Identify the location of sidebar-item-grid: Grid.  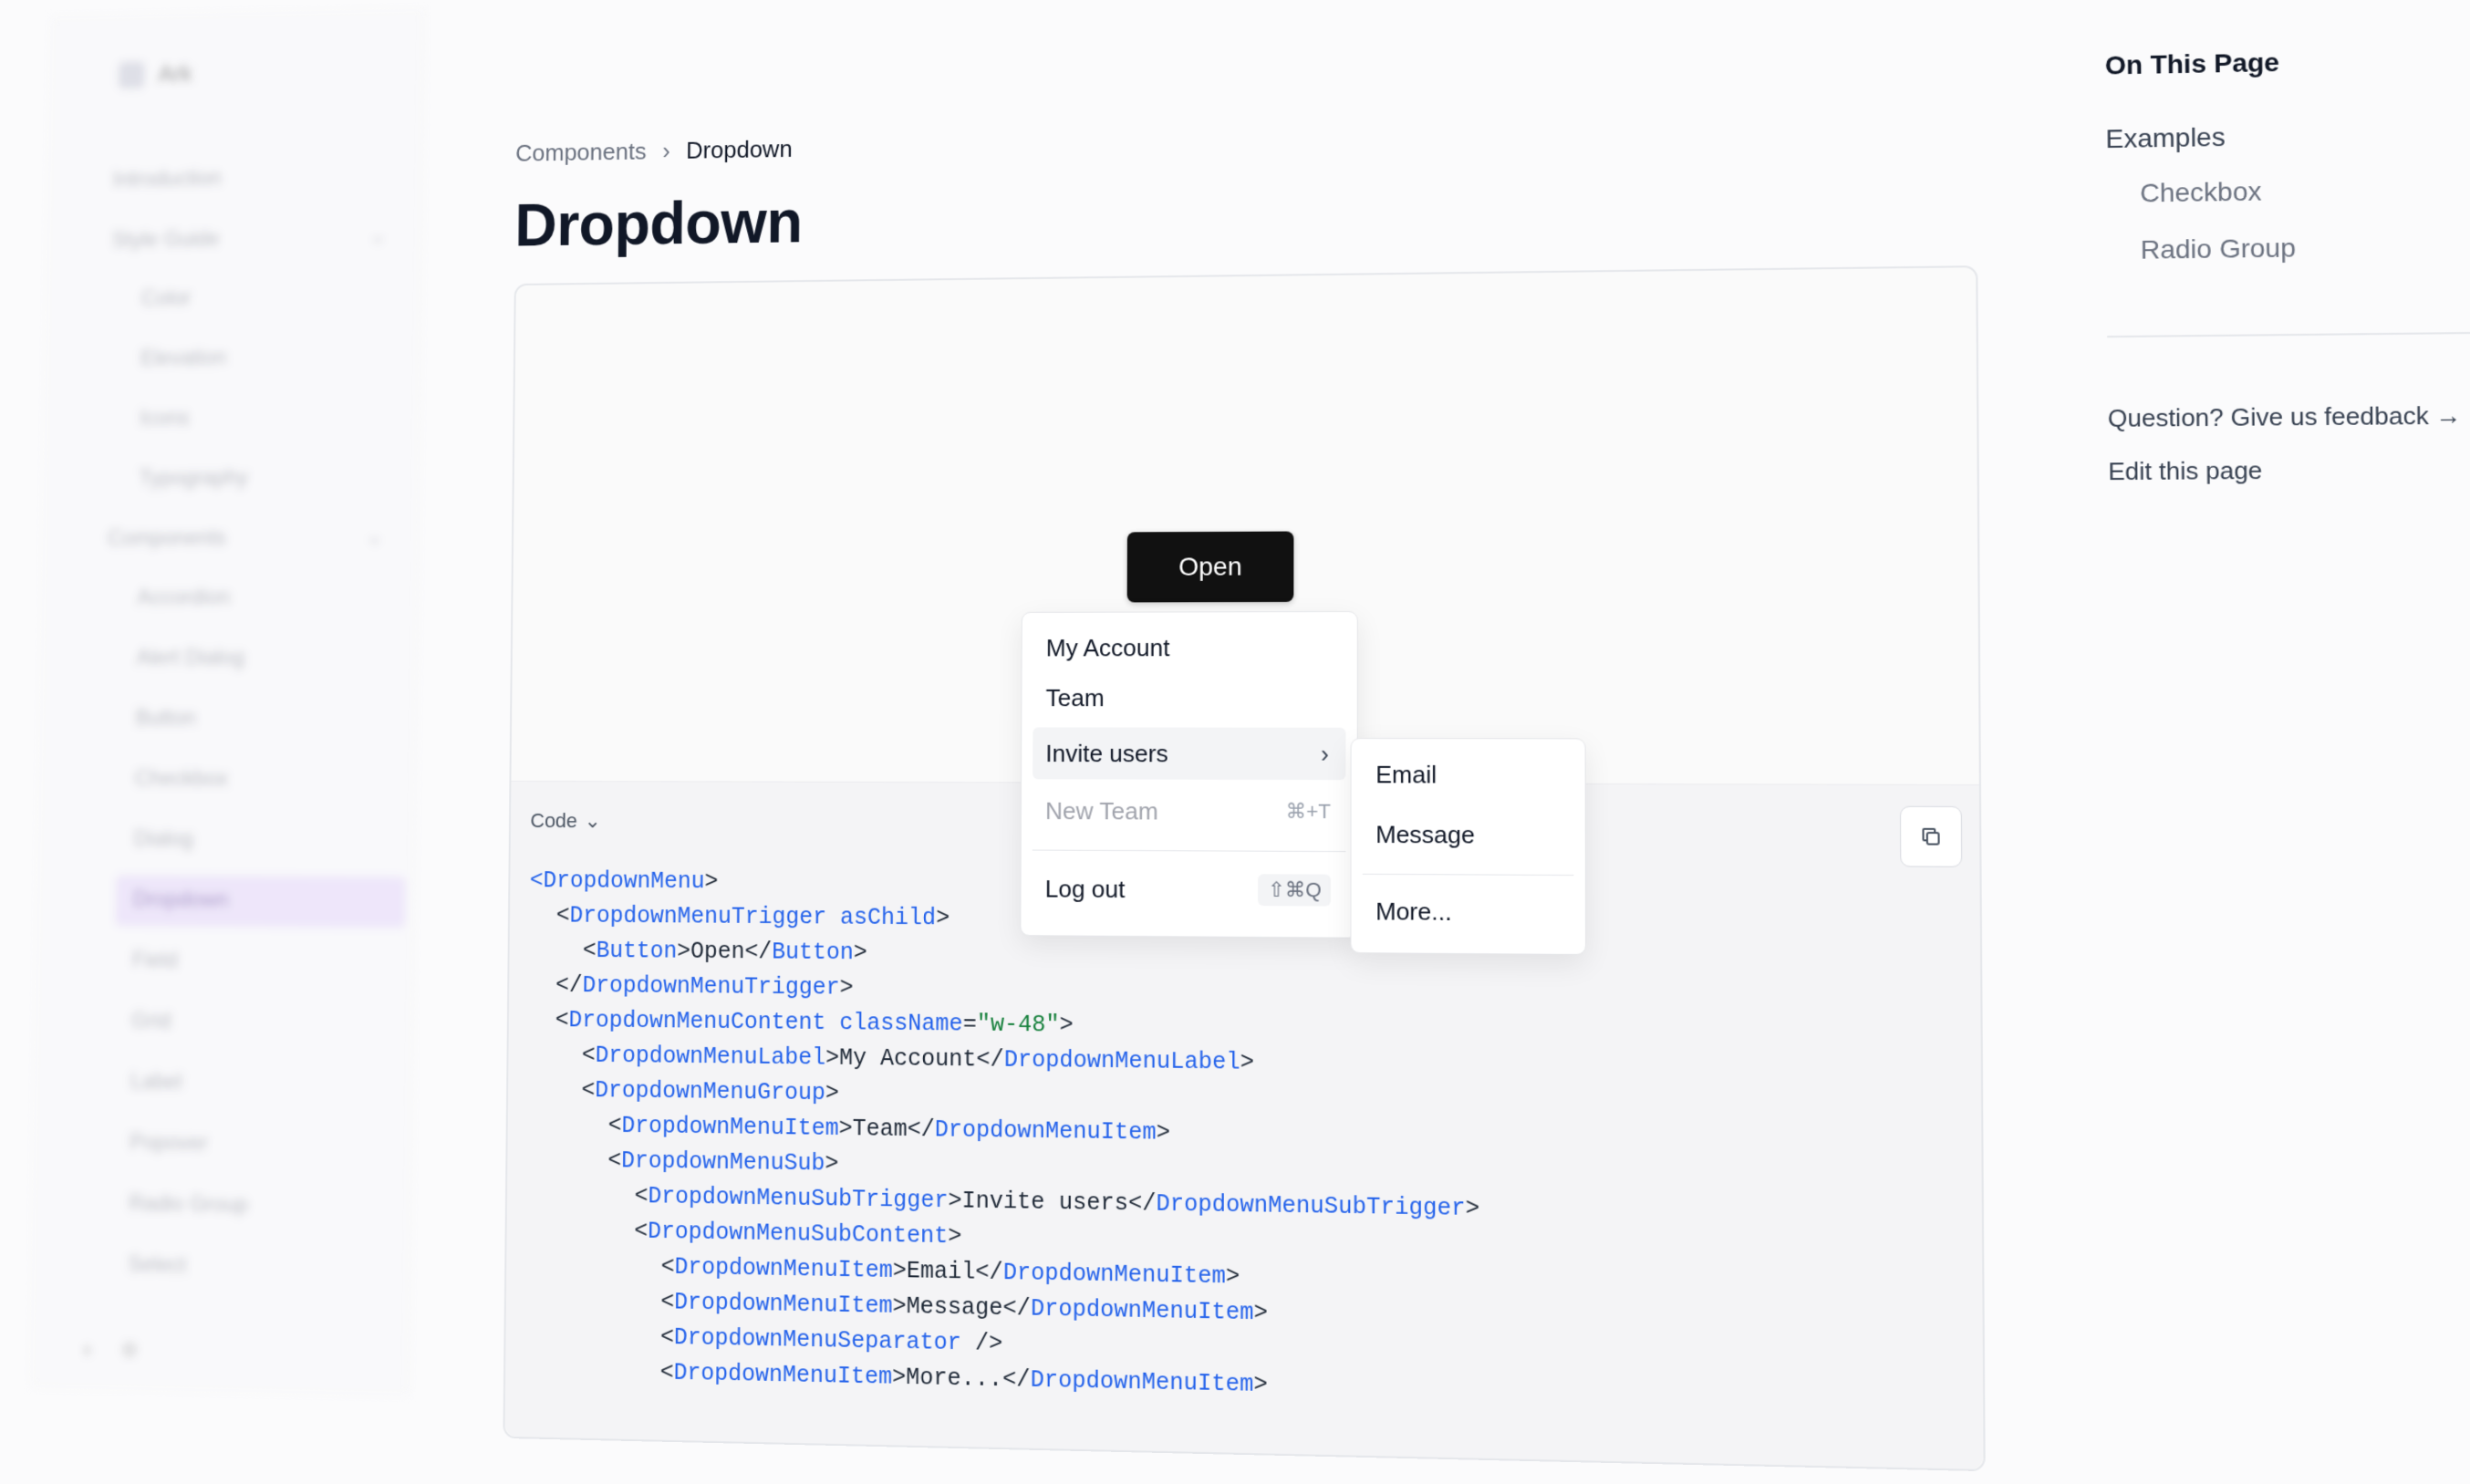
(151, 1022).